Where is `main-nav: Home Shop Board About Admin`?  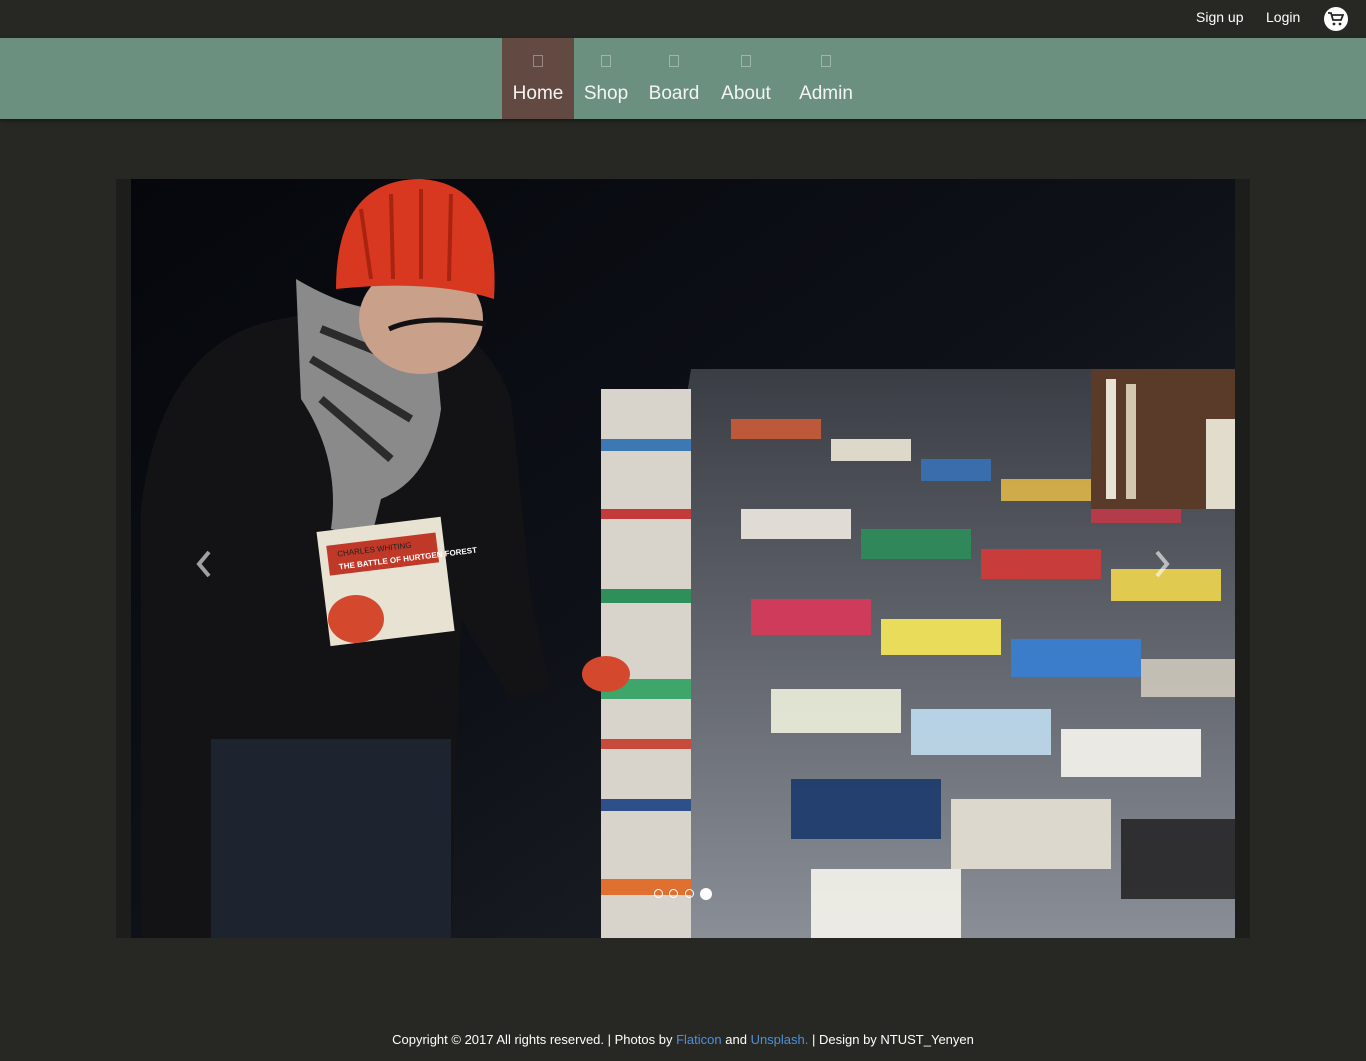
main-nav: Home Shop Board About Admin is located at coordinates (683, 78).